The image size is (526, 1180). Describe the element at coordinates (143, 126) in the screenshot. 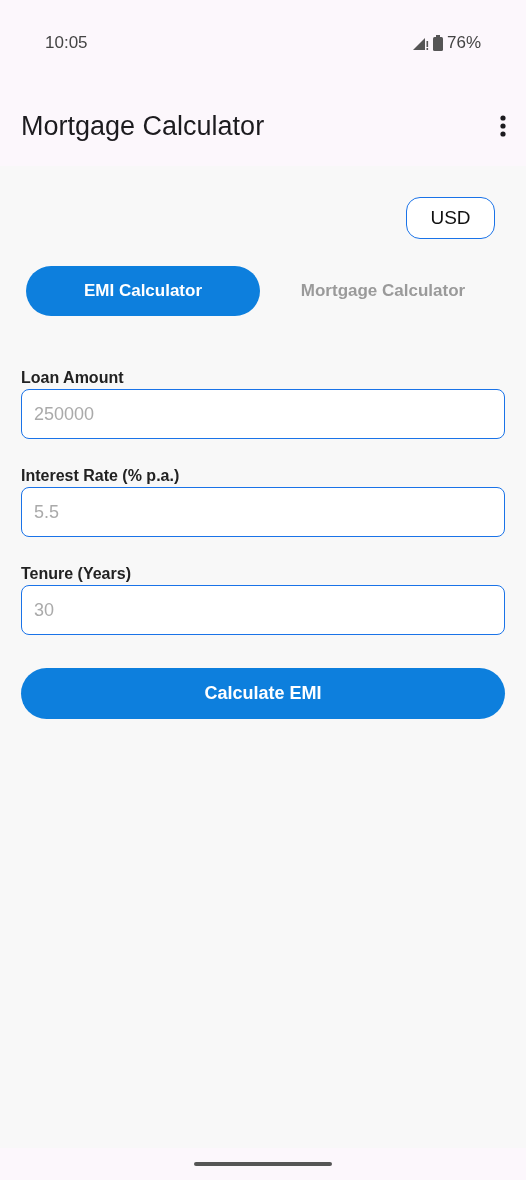

I see `app-title: Mortgage Calculator` at that location.